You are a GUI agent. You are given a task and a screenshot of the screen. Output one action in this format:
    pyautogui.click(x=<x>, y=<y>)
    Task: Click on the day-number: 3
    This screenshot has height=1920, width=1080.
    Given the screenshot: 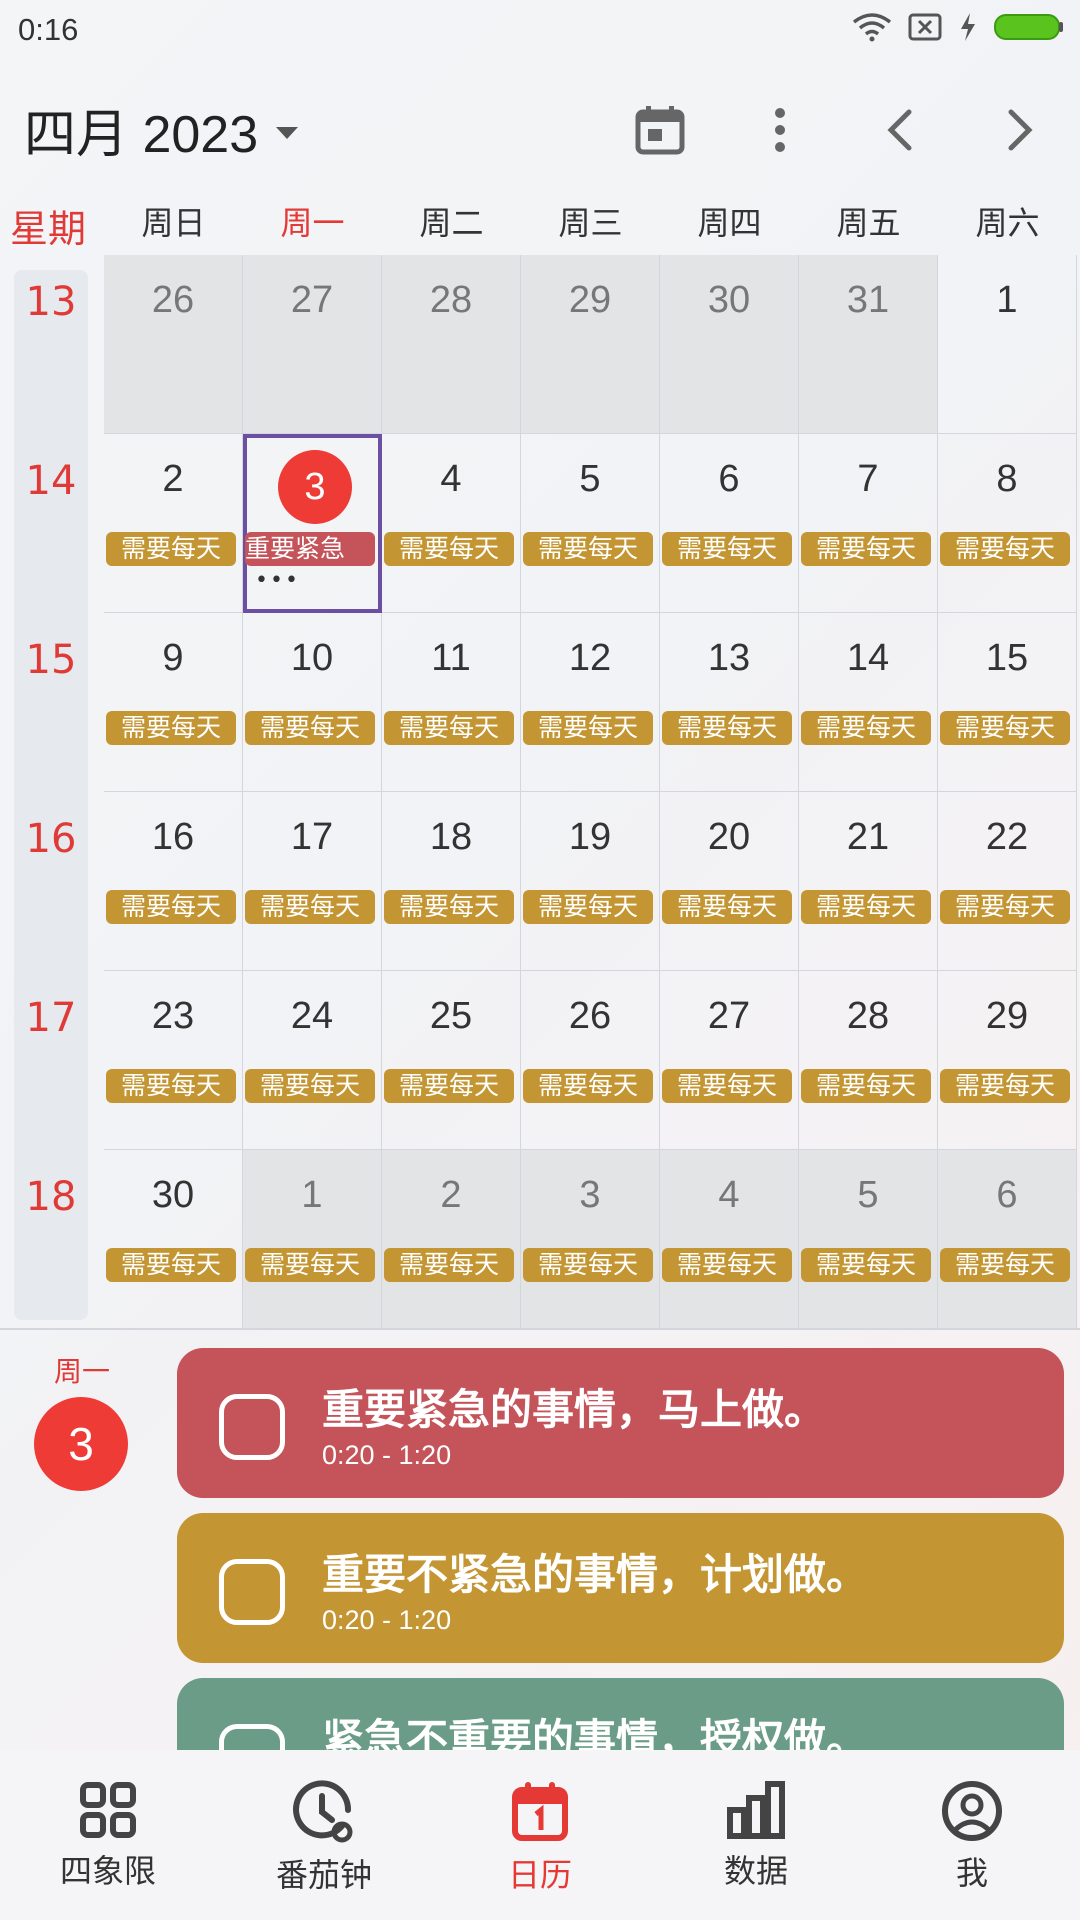 What is the action you would take?
    pyautogui.click(x=590, y=1195)
    